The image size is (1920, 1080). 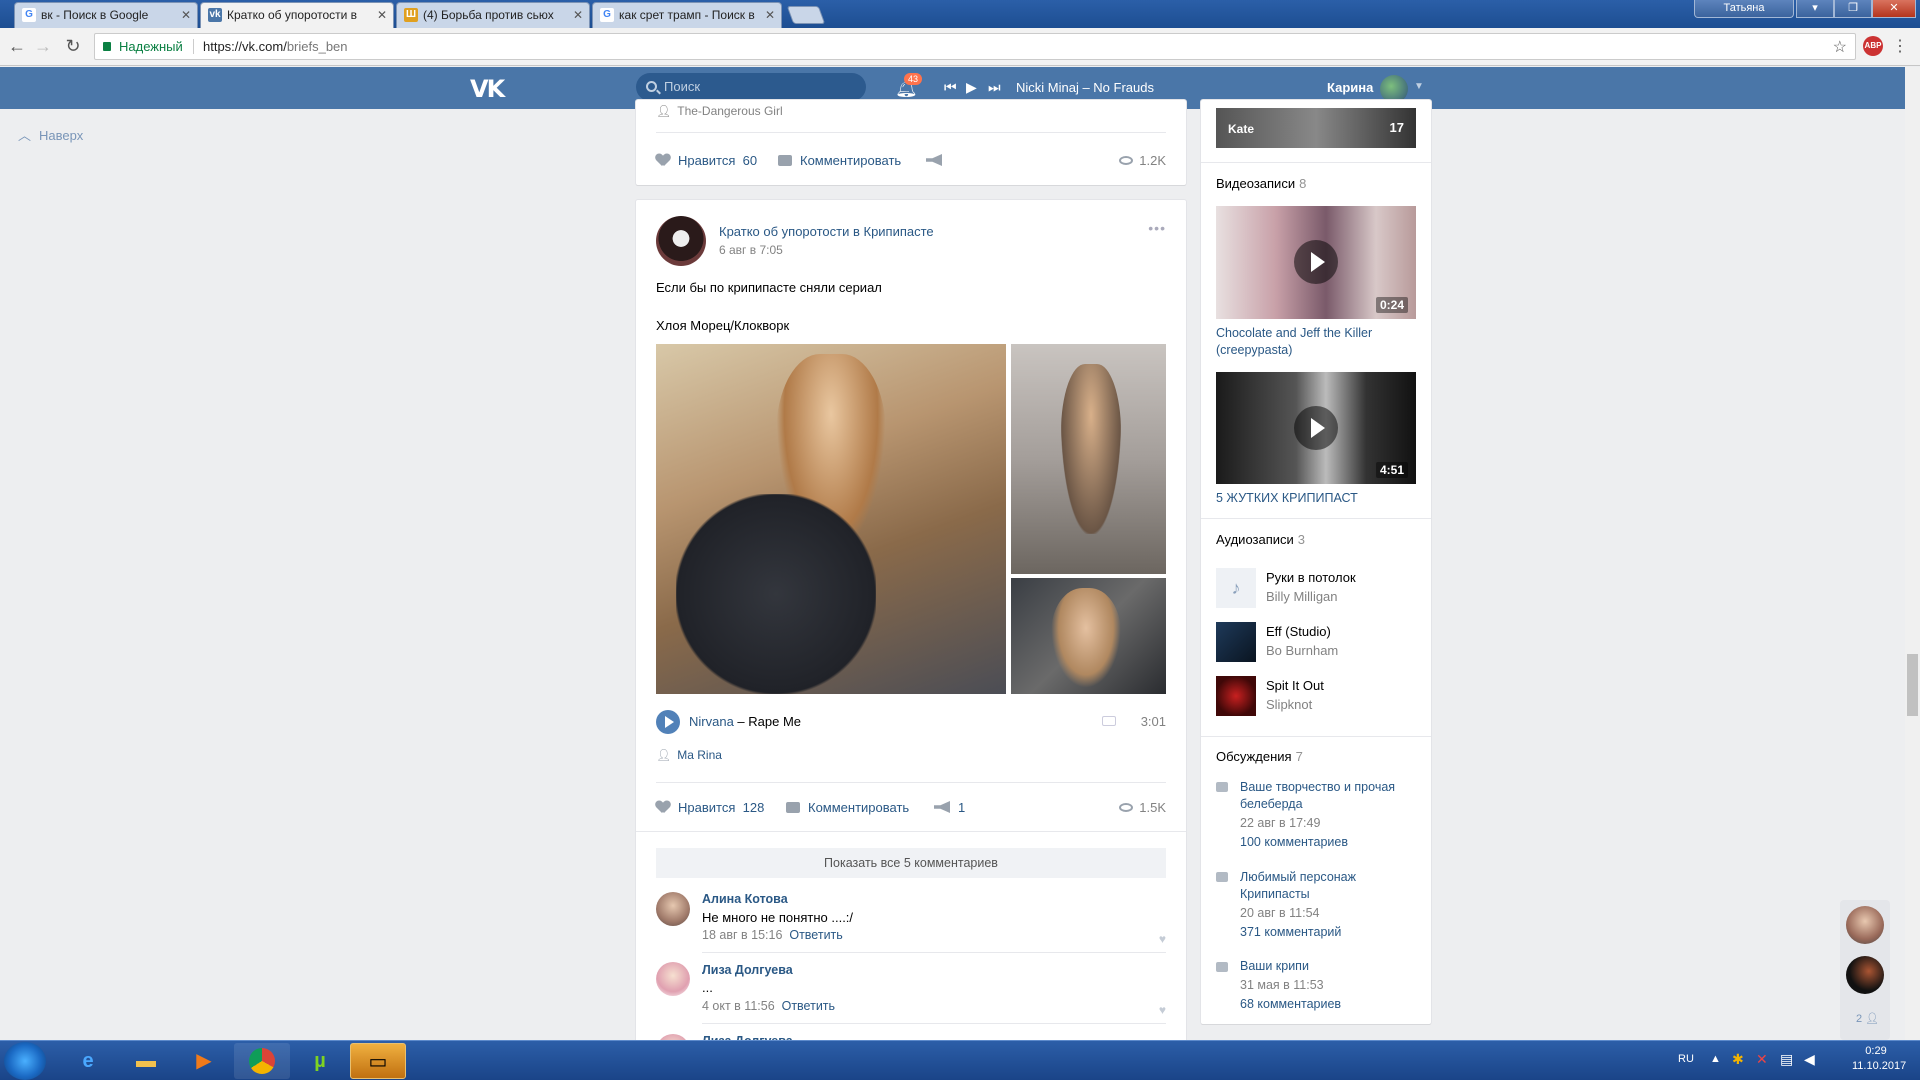 What do you see at coordinates (106, 15) in the screenshot?
I see `browser-tab-google-search: G вк - Поиск в Google ✕` at bounding box center [106, 15].